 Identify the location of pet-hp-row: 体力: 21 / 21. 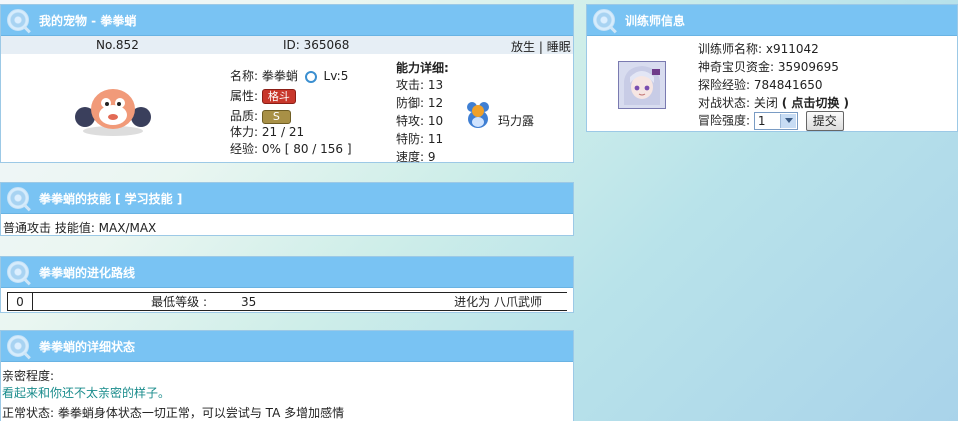
(267, 131).